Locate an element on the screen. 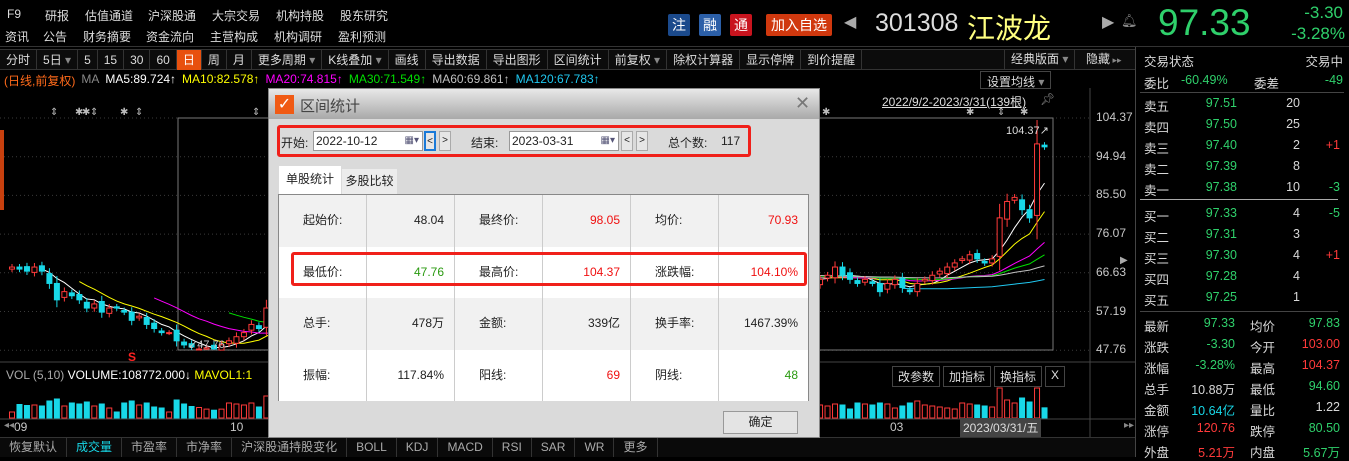 This screenshot has height=461, width=1349. start-date-input: 2022-10-12 ▦▾ is located at coordinates (368, 141).